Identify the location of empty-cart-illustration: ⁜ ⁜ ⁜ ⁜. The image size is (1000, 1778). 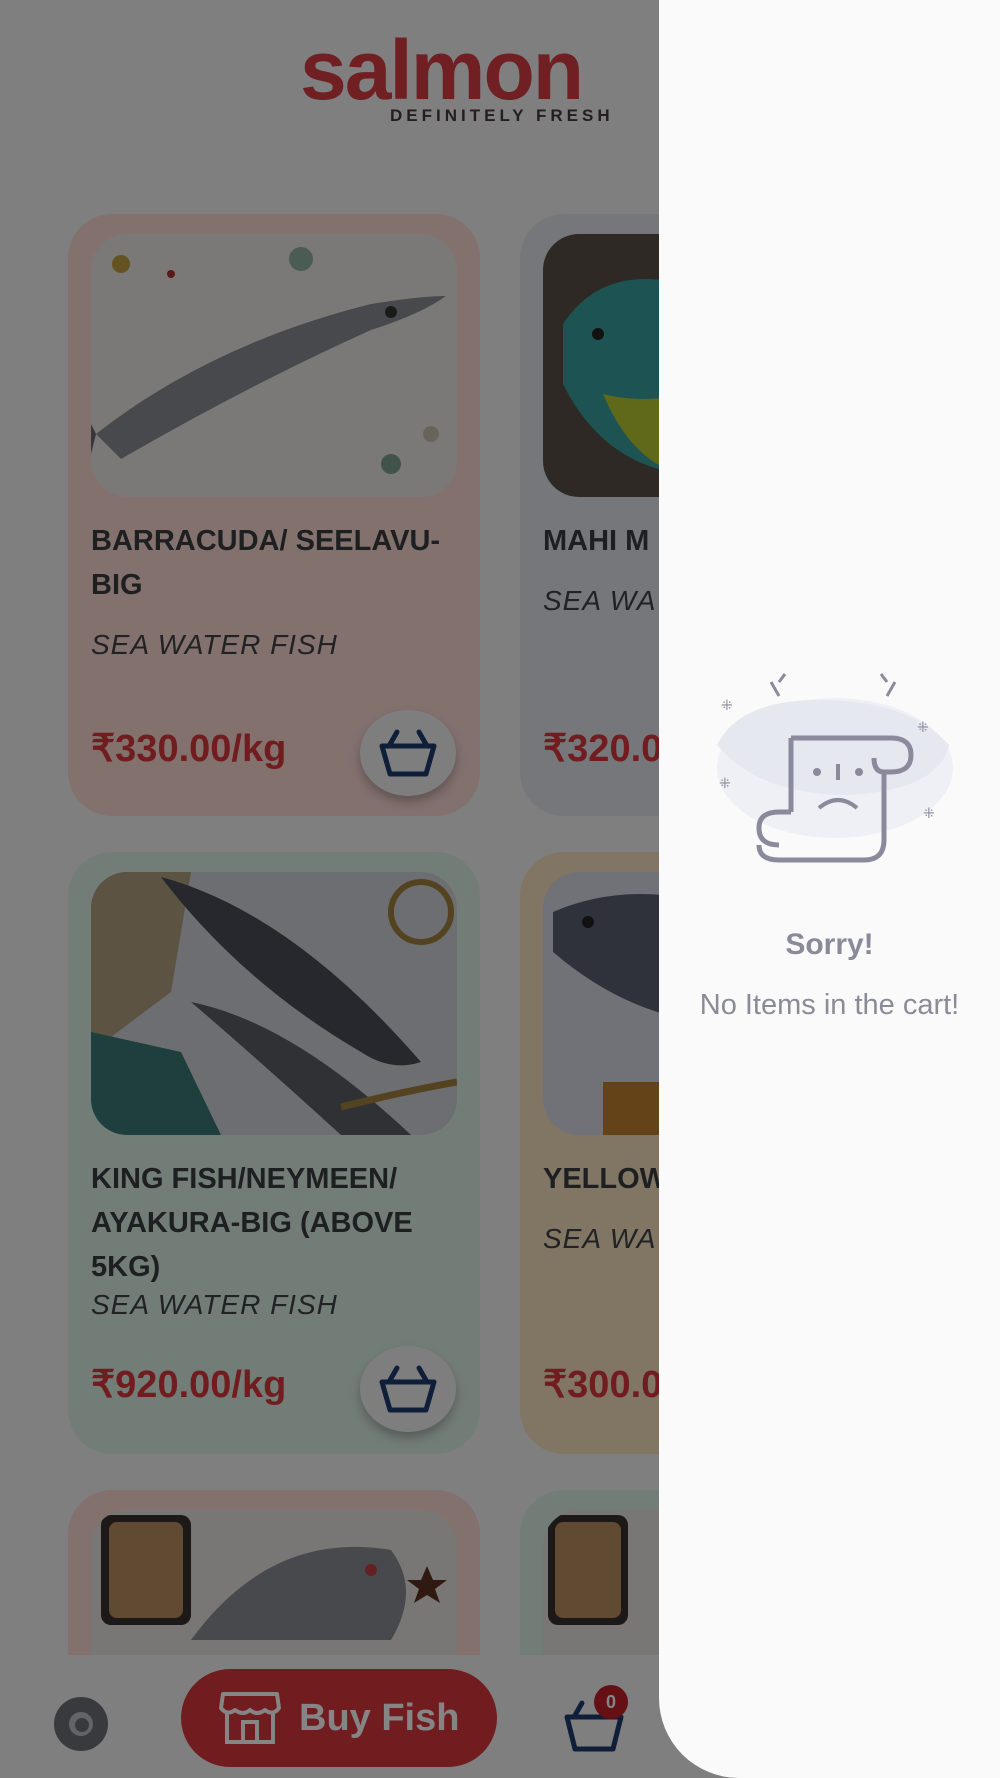
(833, 770).